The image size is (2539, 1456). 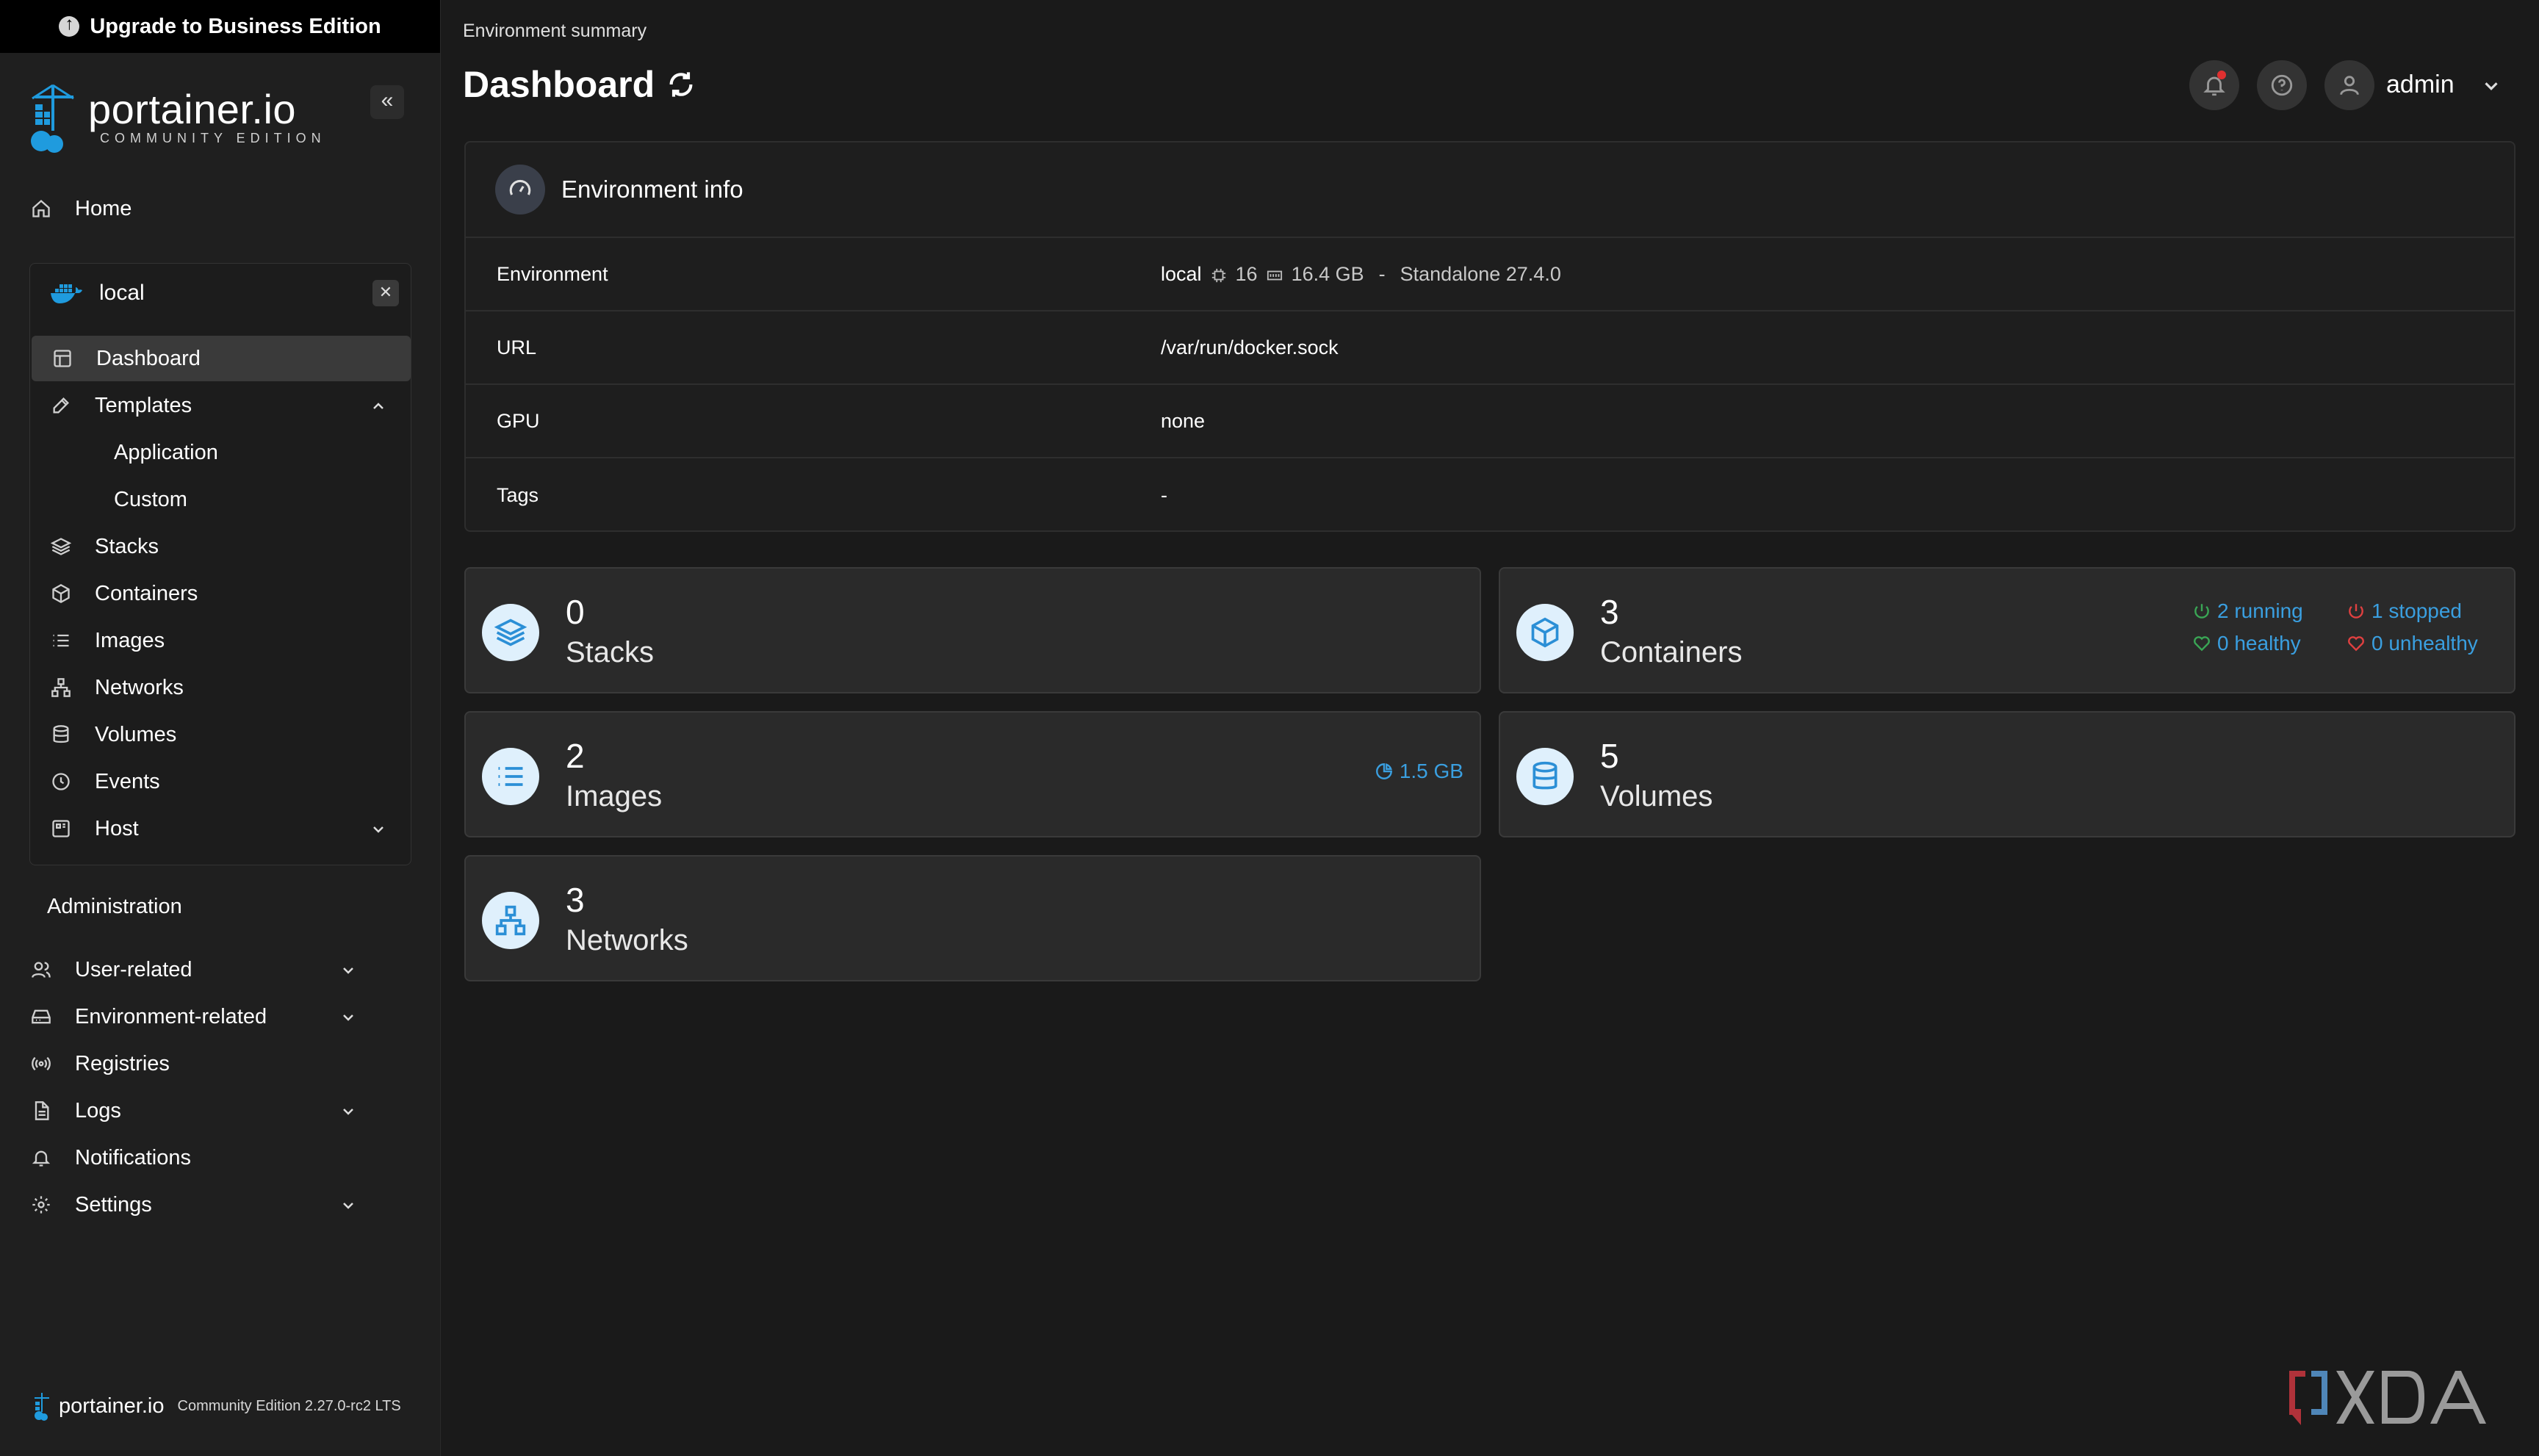 I want to click on info-row-tags: Tags -, so click(x=1490, y=495).